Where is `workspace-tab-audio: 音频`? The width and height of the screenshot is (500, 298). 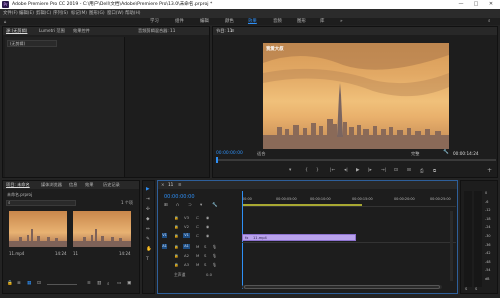
workspace-tab-audio: 音频 is located at coordinates (277, 21).